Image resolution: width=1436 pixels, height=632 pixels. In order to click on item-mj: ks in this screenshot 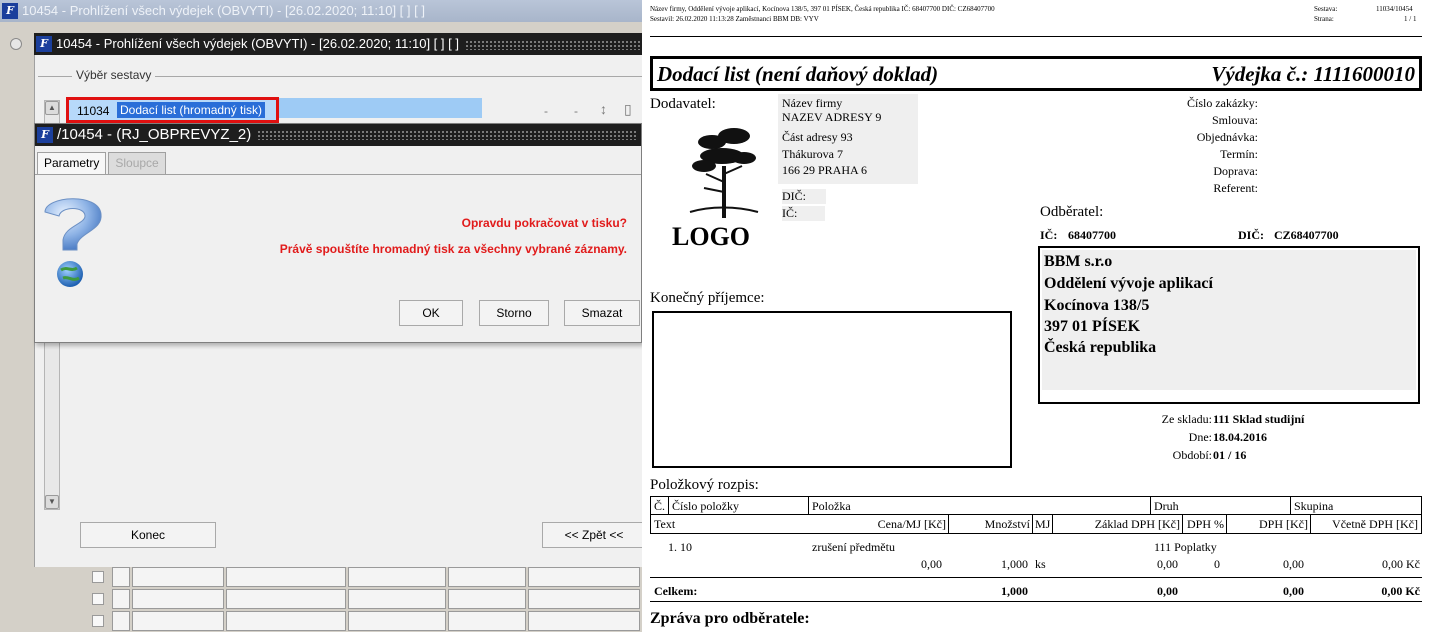, I will do `click(1040, 564)`.